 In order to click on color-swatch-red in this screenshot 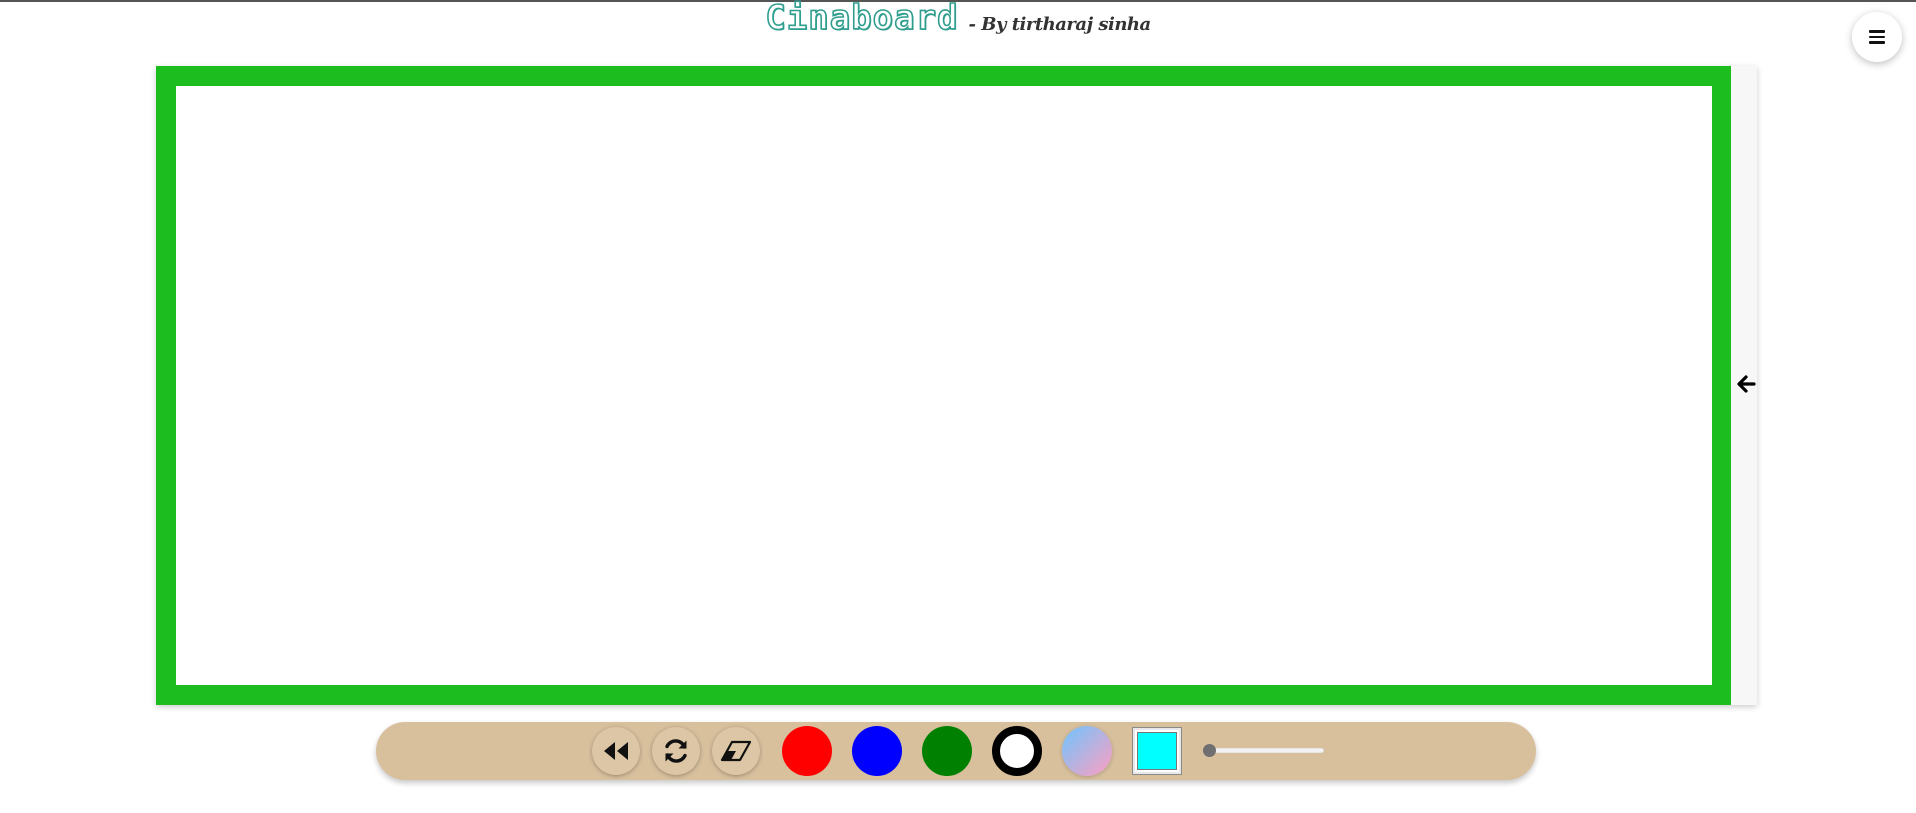, I will do `click(807, 751)`.